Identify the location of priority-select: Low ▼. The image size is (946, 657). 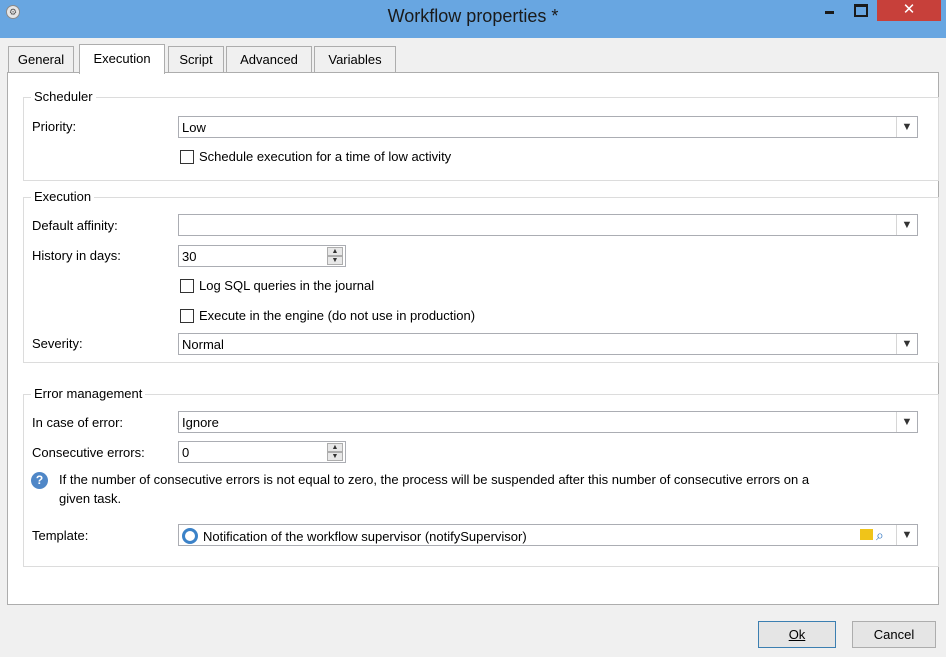
(548, 127).